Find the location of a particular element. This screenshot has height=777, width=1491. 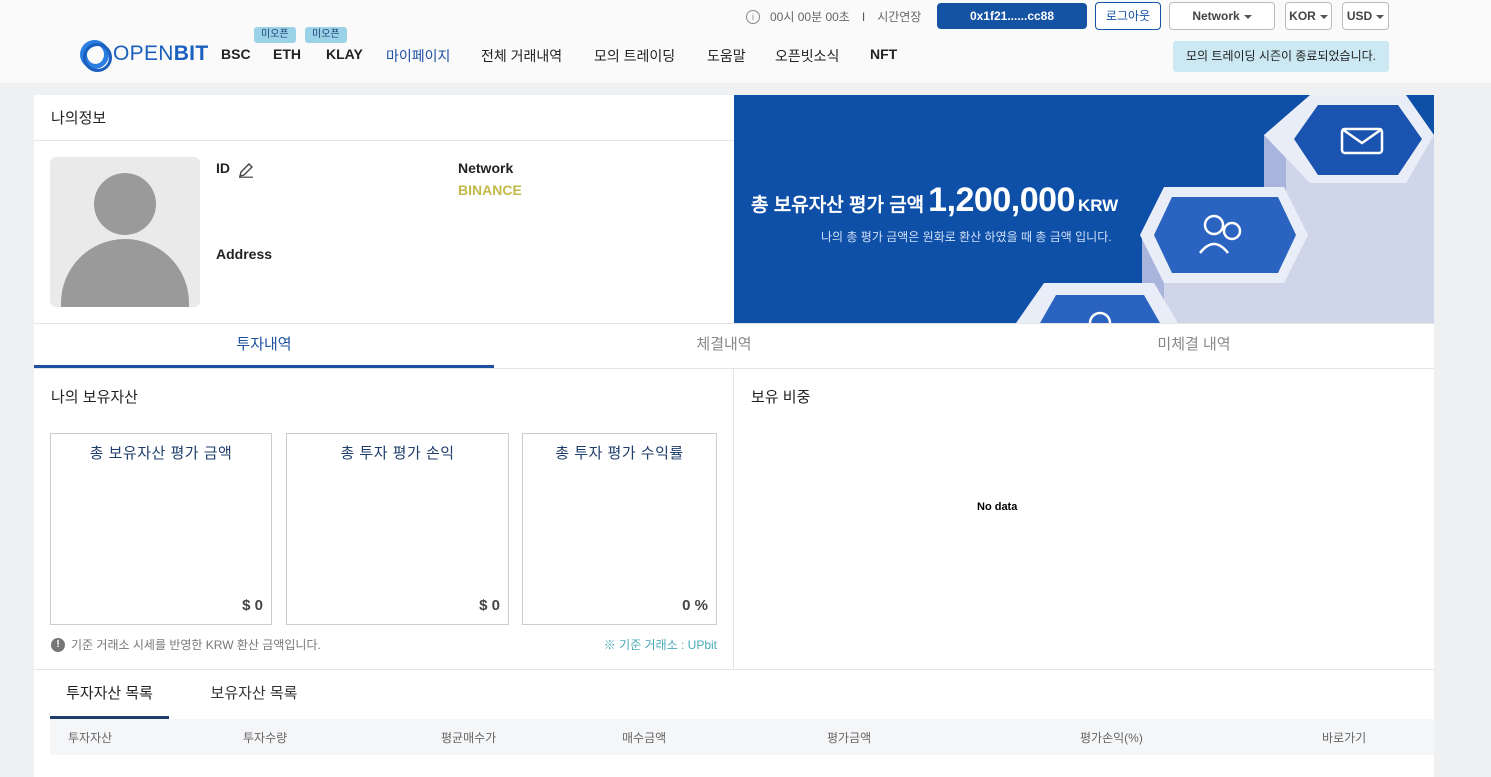

tab-open-orders: 미체결 내역 is located at coordinates (1194, 346).